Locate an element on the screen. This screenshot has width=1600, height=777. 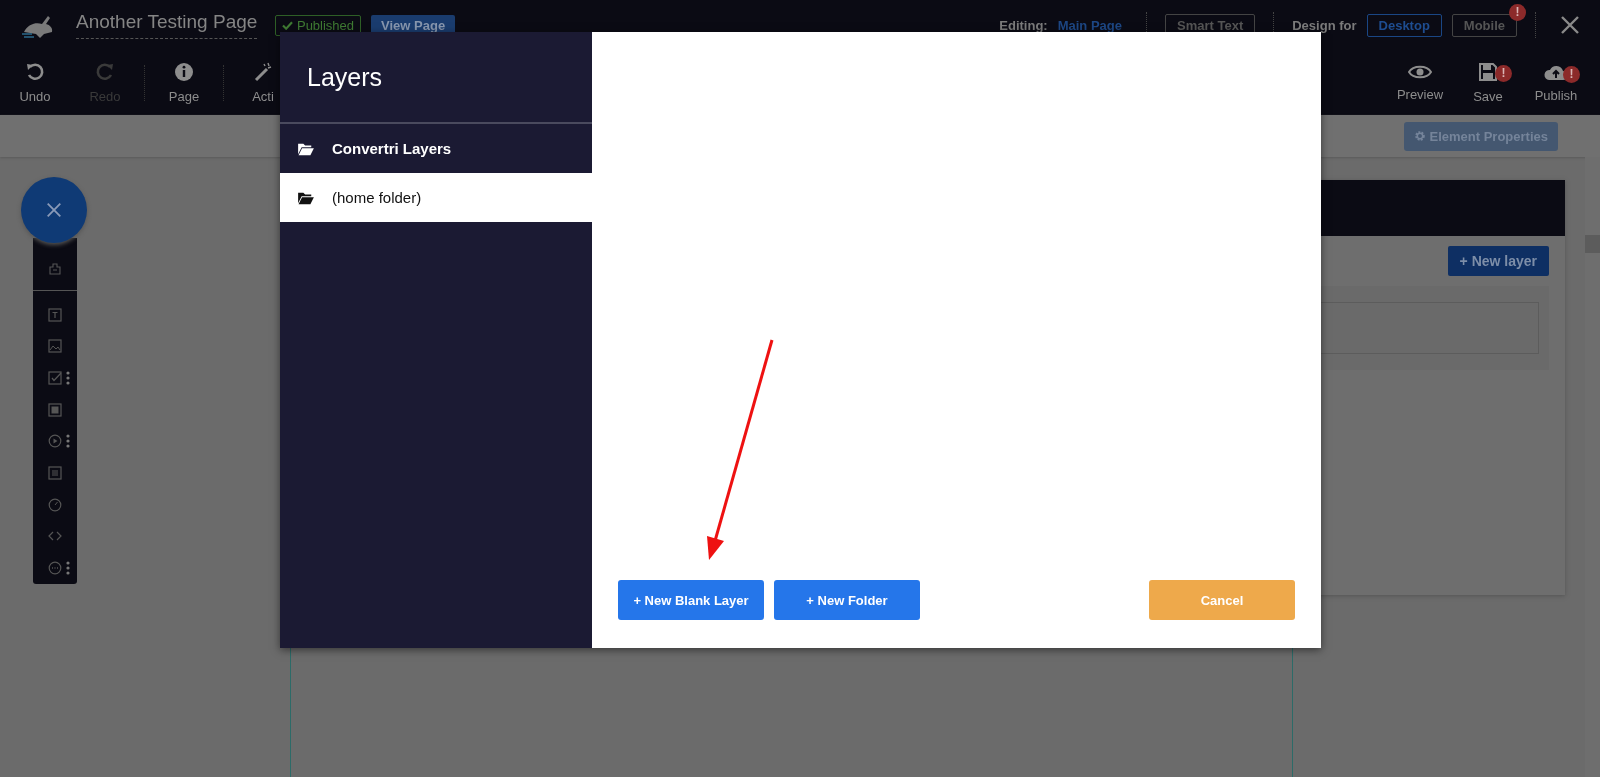
check-tool-icon is located at coordinates (55, 377).